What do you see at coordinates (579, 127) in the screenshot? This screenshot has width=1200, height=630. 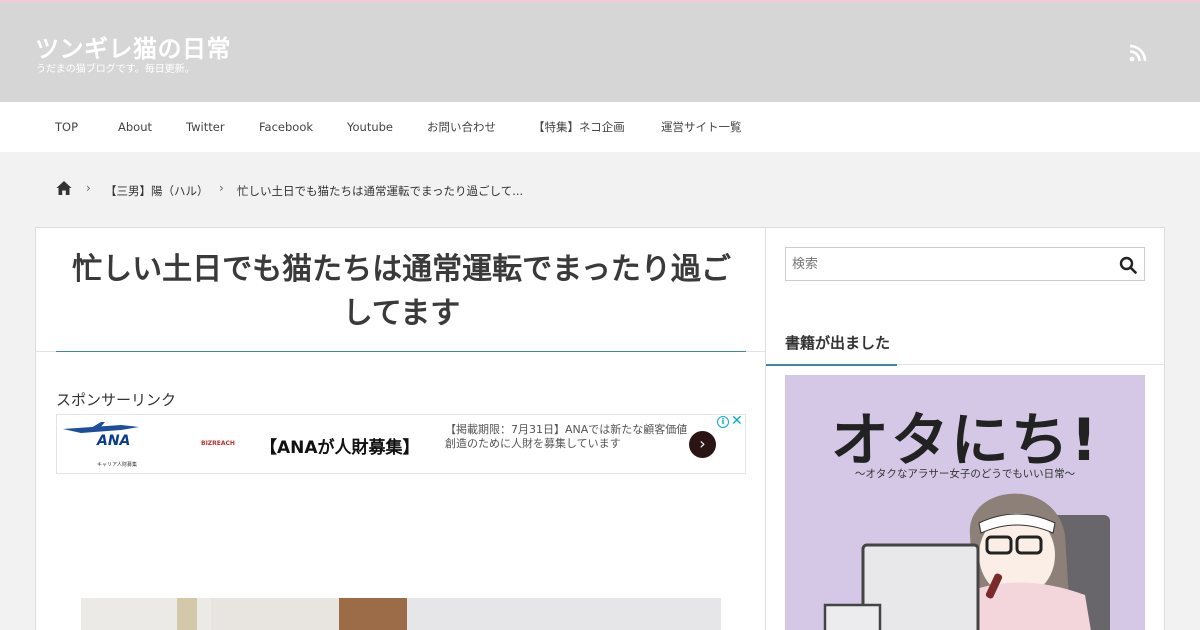 I see `nav-item-feature: 【特集】ネコ企画` at bounding box center [579, 127].